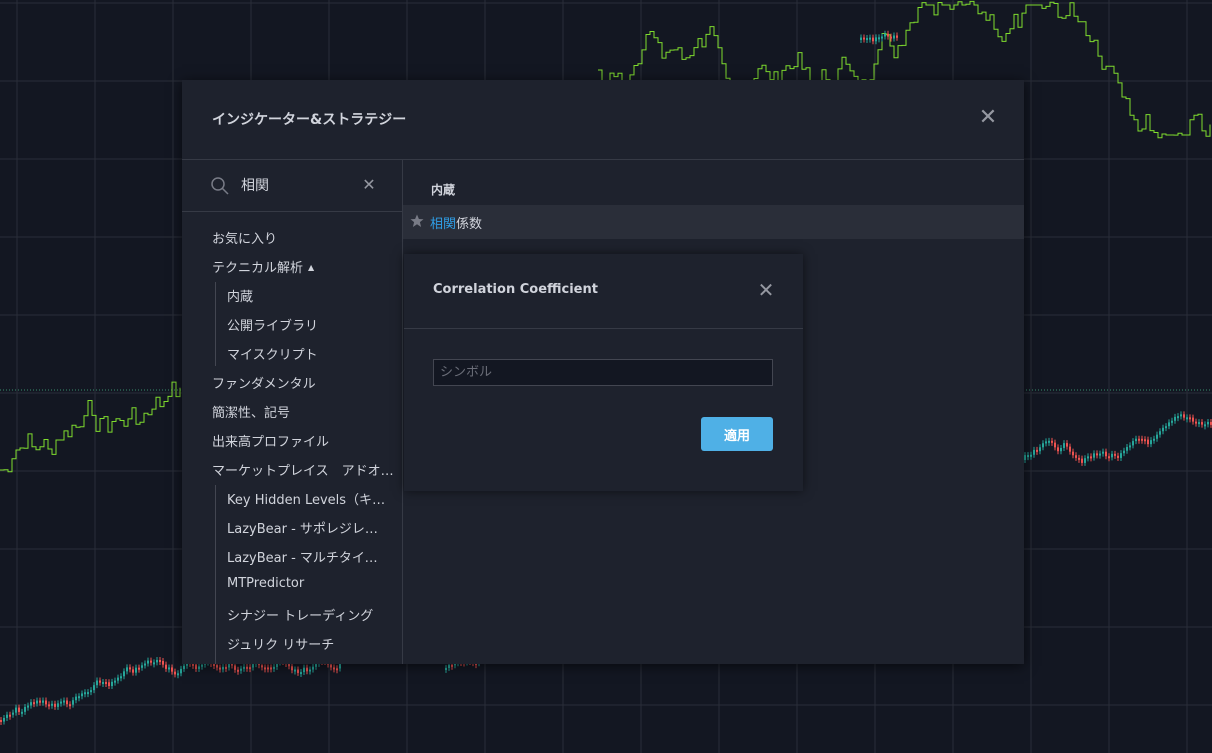  What do you see at coordinates (270, 440) in the screenshot?
I see `category-volume-profile: 出来高プロファイル` at bounding box center [270, 440].